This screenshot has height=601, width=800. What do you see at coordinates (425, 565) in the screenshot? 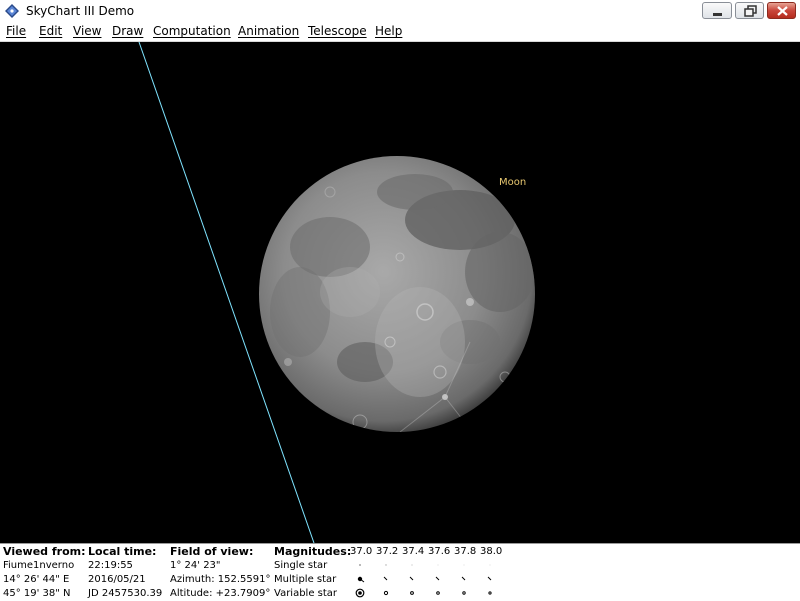
I see `single-star-symbols-icon` at bounding box center [425, 565].